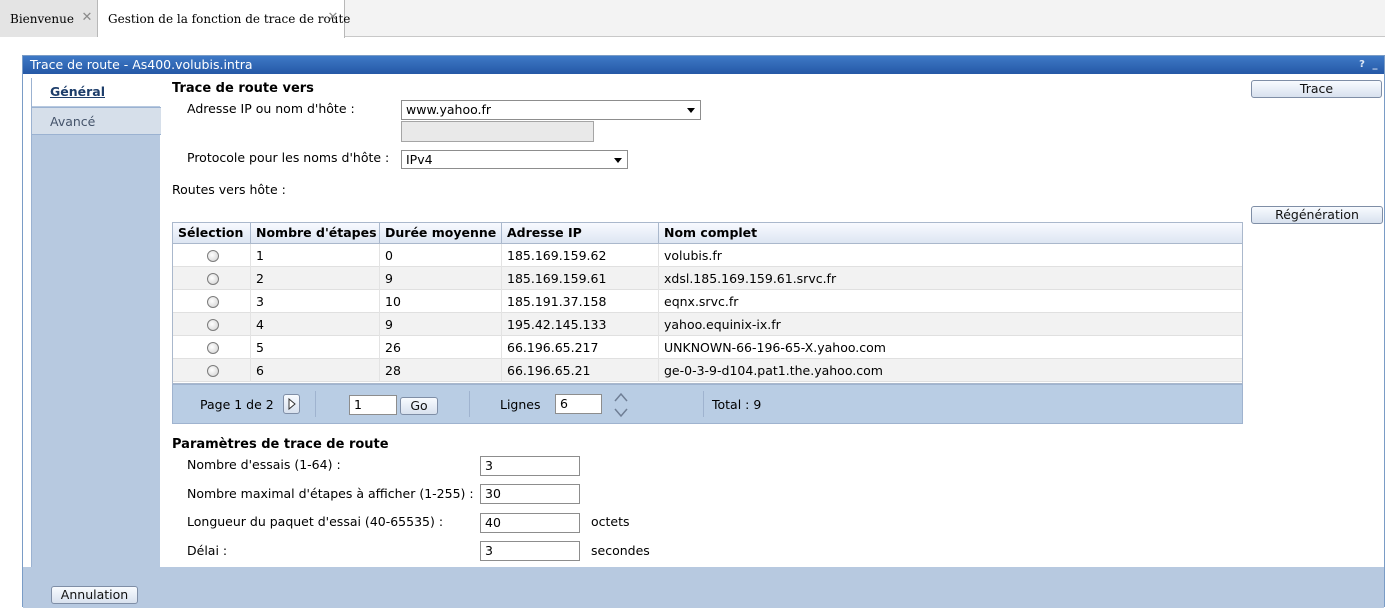  I want to click on minimize-icon: _, so click(1375, 64).